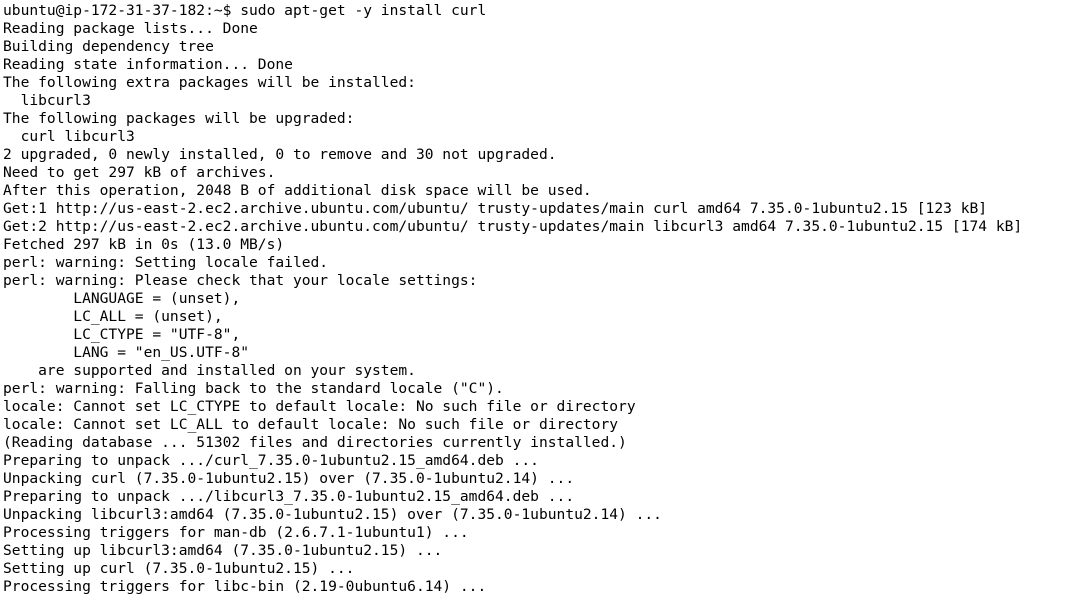 Image resolution: width=1065 pixels, height=596 pixels. I want to click on output-line: Need to get 297 kB of archives., so click(139, 172).